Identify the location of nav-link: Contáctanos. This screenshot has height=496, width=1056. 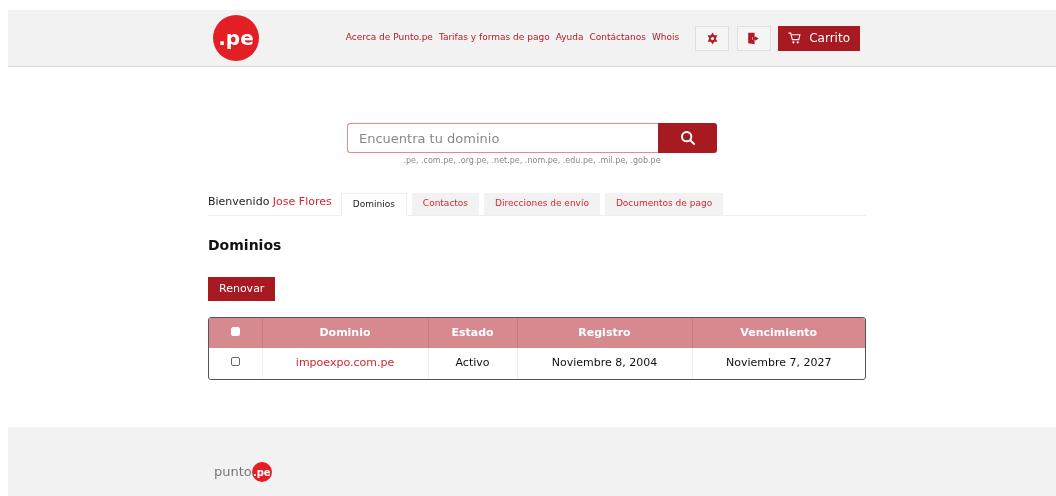
(617, 38).